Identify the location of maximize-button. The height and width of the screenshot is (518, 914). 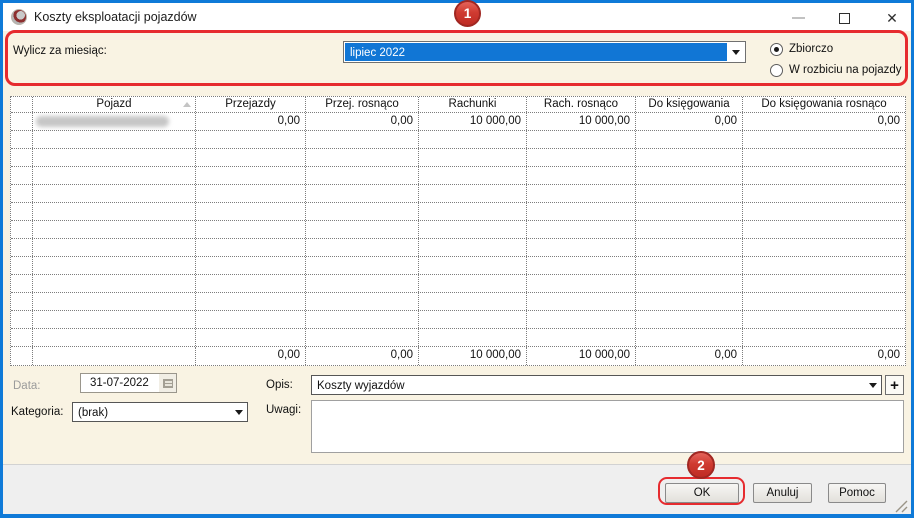
(844, 18).